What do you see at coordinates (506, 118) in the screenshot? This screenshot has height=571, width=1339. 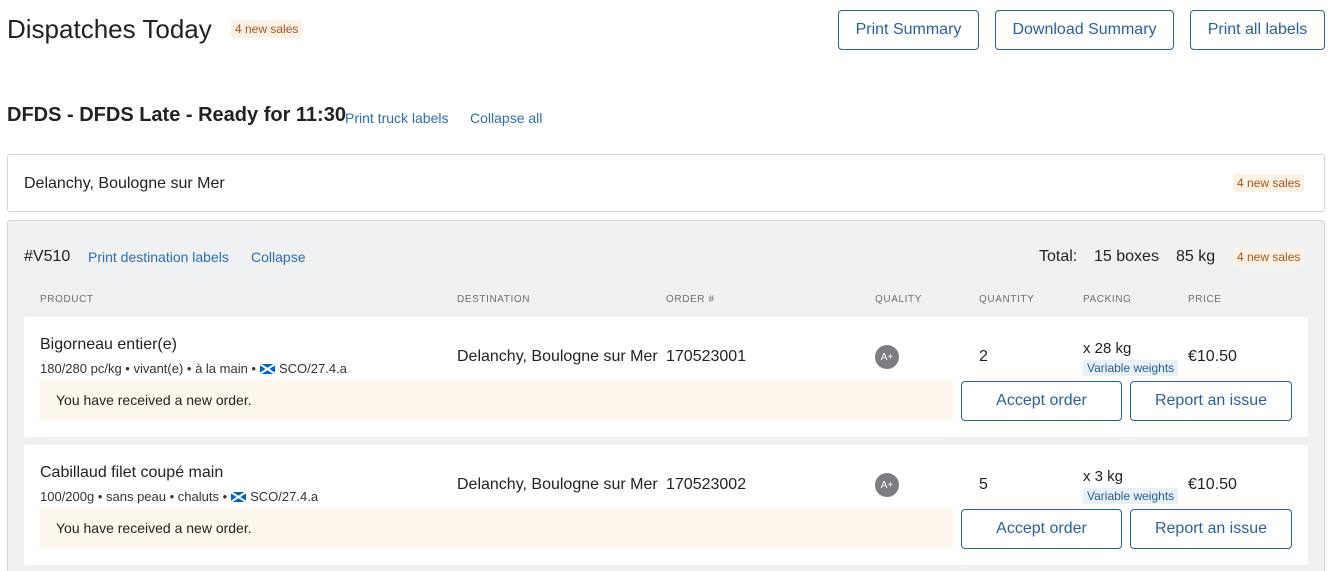 I see `collapse-all-link: Collapse all` at bounding box center [506, 118].